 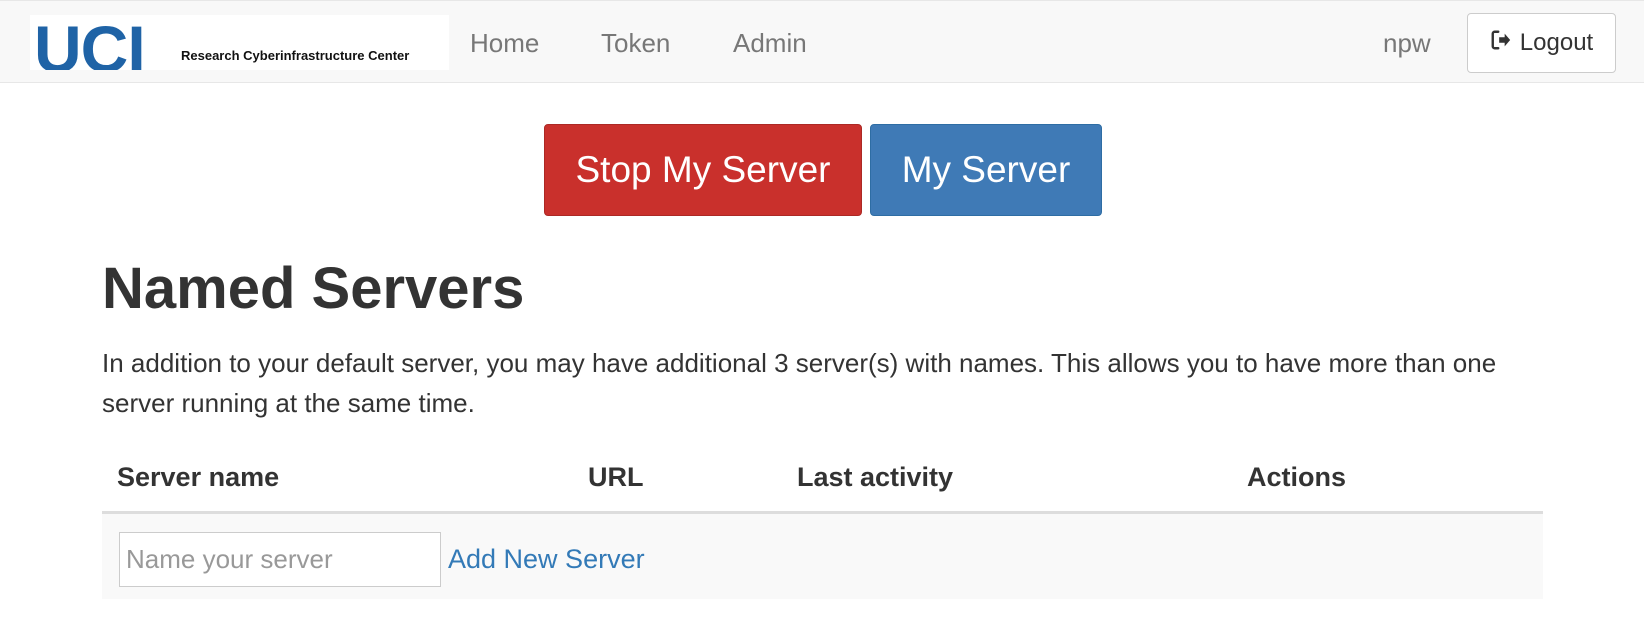 What do you see at coordinates (1407, 43) in the screenshot?
I see `current-username: npw` at bounding box center [1407, 43].